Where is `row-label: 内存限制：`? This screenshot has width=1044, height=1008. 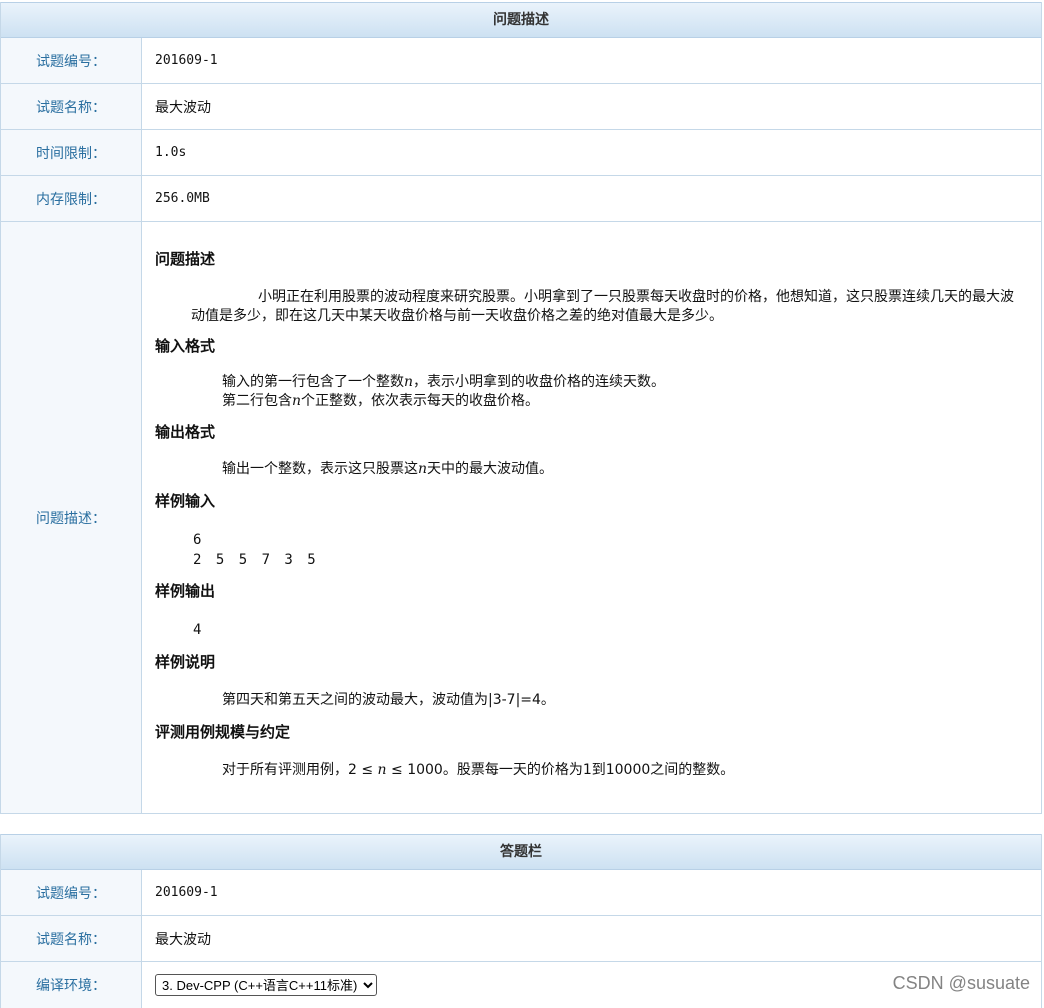
row-label: 内存限制： is located at coordinates (71, 198).